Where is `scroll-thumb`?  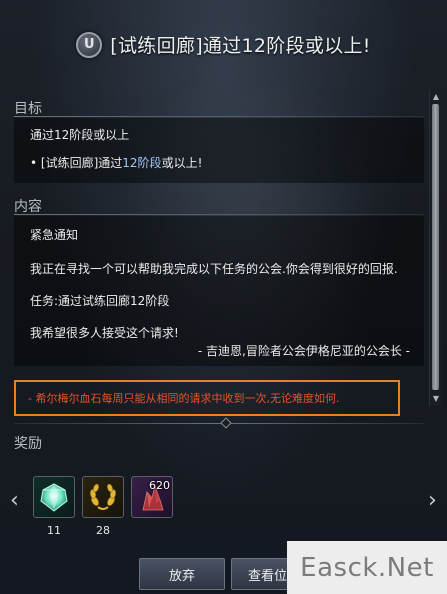
scroll-thumb is located at coordinates (435, 247).